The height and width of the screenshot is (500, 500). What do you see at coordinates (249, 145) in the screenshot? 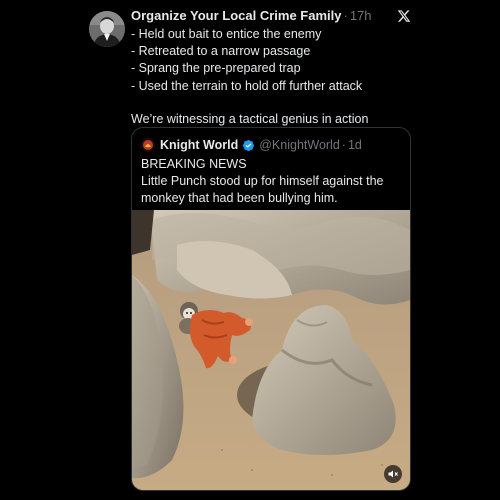
I see `verified-badge-icon` at bounding box center [249, 145].